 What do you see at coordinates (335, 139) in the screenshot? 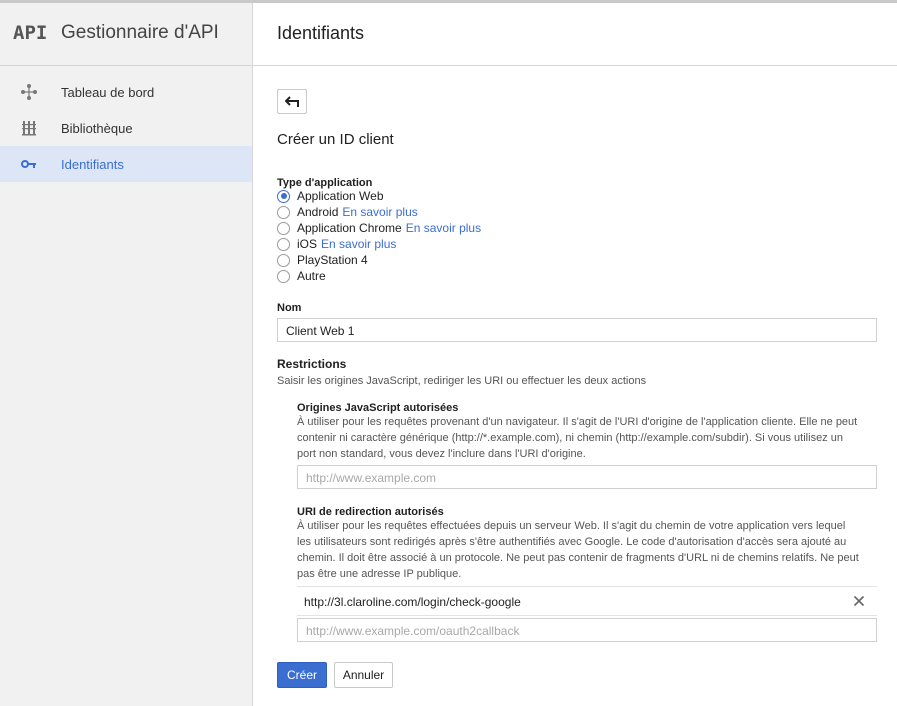
I see `form-title: Créer un ID client` at bounding box center [335, 139].